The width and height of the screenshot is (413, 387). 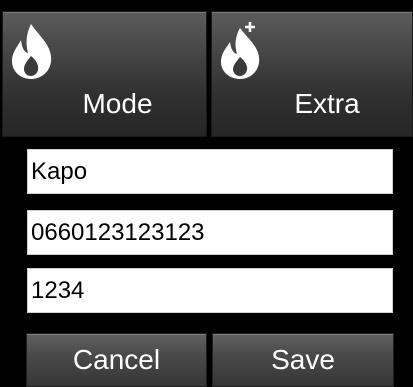 What do you see at coordinates (116, 360) in the screenshot?
I see `cancel-button: Cancel` at bounding box center [116, 360].